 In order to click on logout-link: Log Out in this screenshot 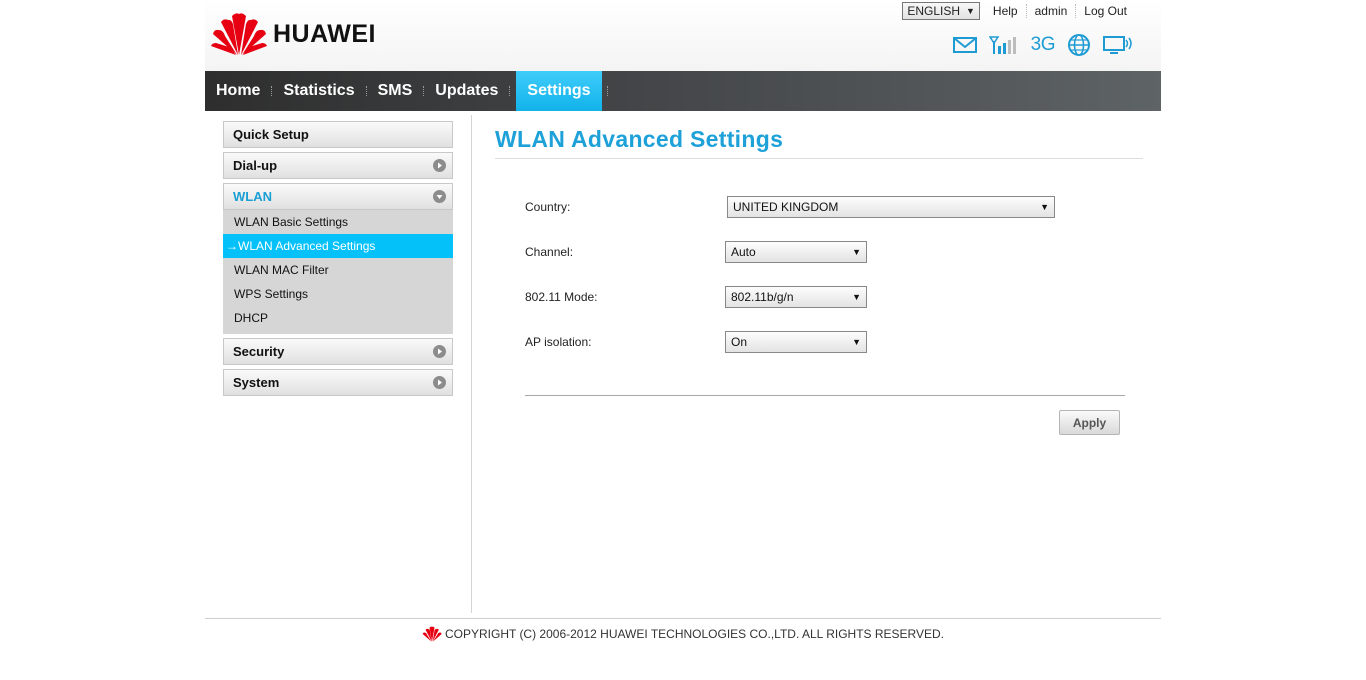, I will do `click(1105, 11)`.